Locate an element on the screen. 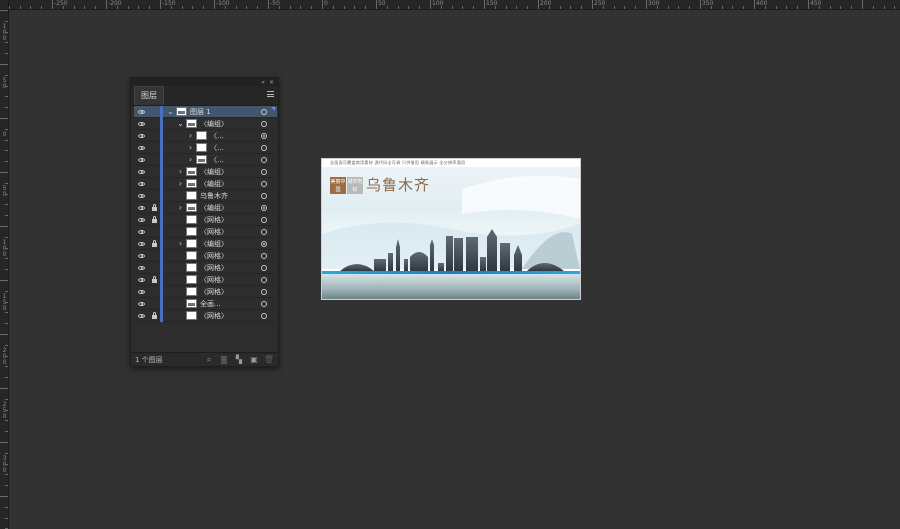 The width and height of the screenshot is (900, 529). make-clipping-mask-icon: ◙ is located at coordinates (224, 360).